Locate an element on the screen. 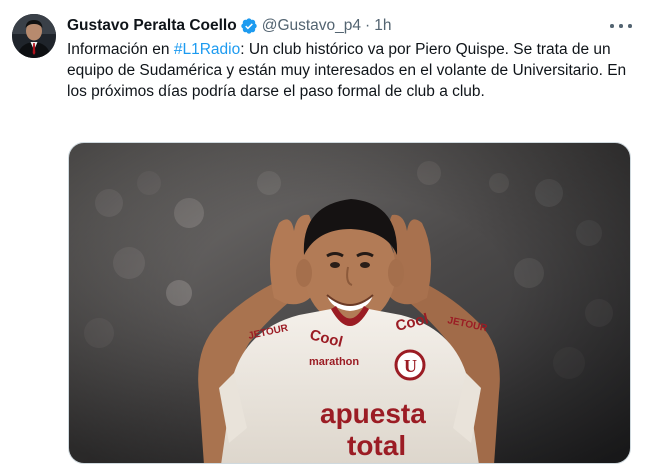 Image resolution: width=654 pixels, height=472 pixels. more-options-icon is located at coordinates (621, 26).